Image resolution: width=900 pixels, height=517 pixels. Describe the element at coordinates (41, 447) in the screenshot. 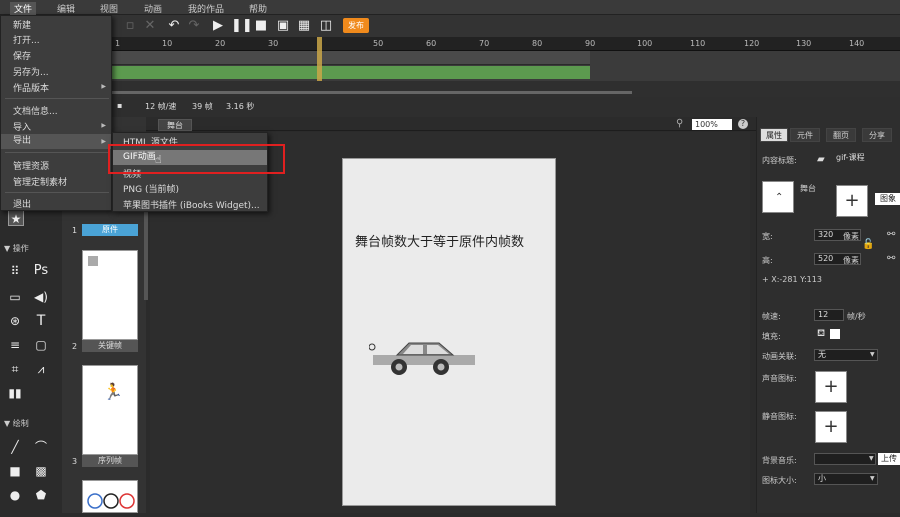

I see `curve-icon: ⌒` at that location.